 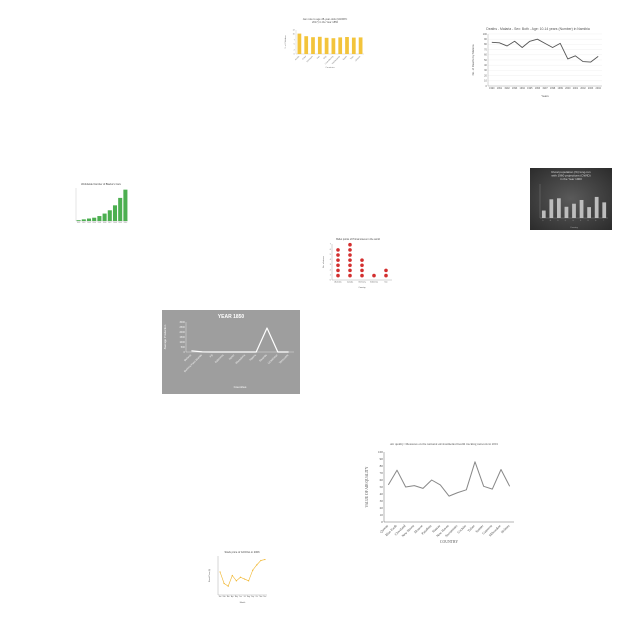 I want to click on y-tick-label: 100, so click(x=485, y=34).